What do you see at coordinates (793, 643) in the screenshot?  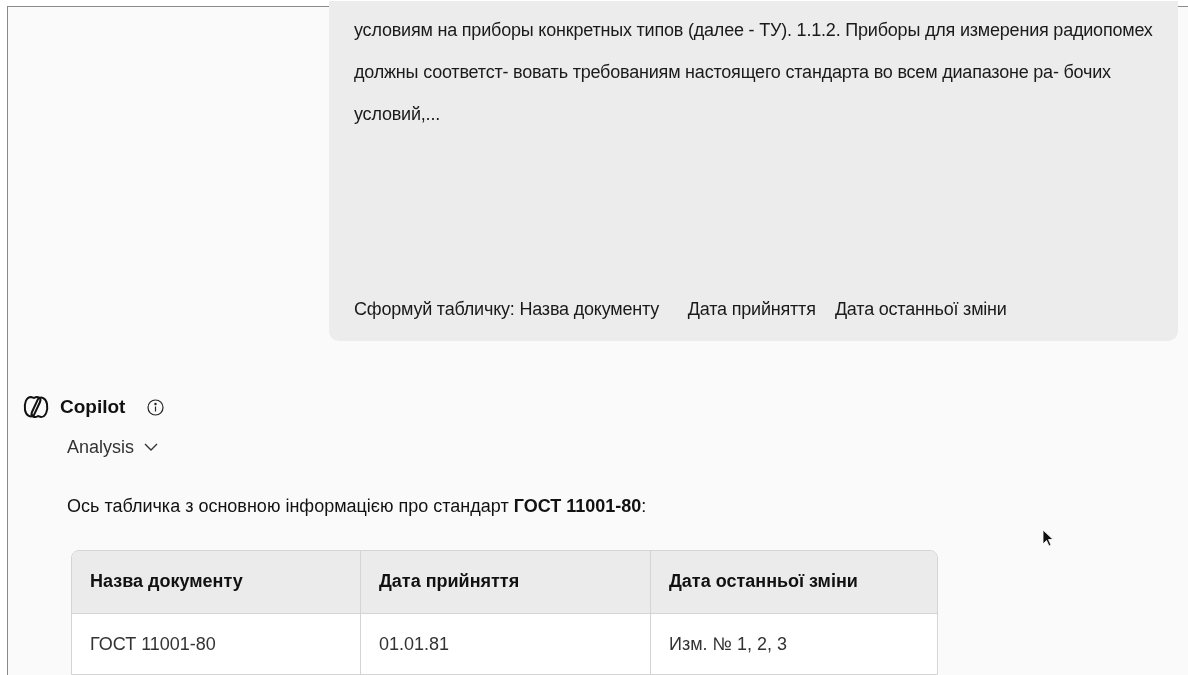 I see `table-cell: Изм. № 1, 2, 3` at bounding box center [793, 643].